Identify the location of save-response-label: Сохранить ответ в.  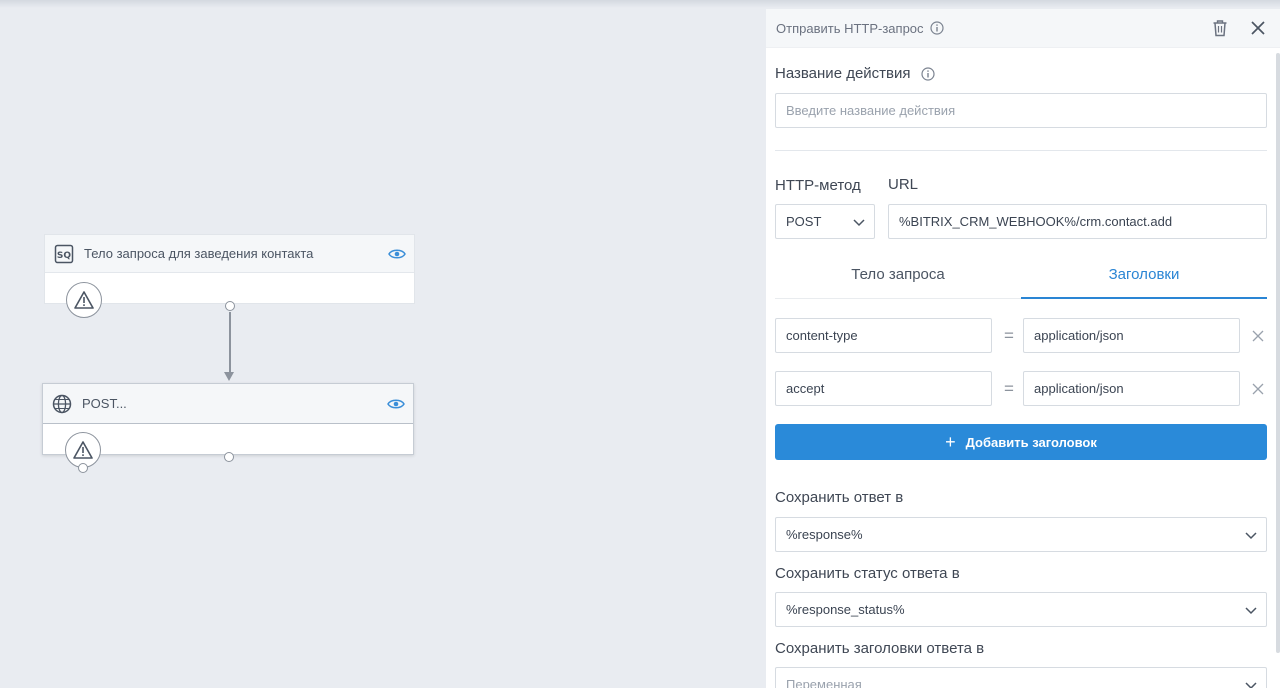
(839, 497).